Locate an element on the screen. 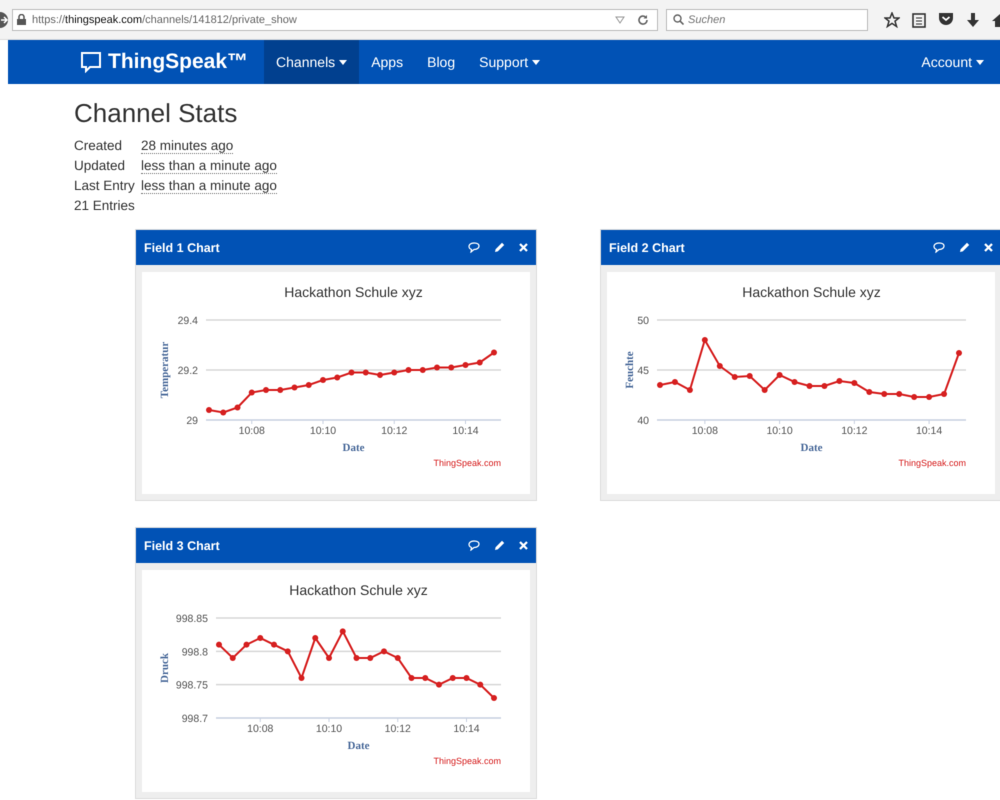 Image resolution: width=1000 pixels, height=800 pixels. dropdown-icon is located at coordinates (620, 20).